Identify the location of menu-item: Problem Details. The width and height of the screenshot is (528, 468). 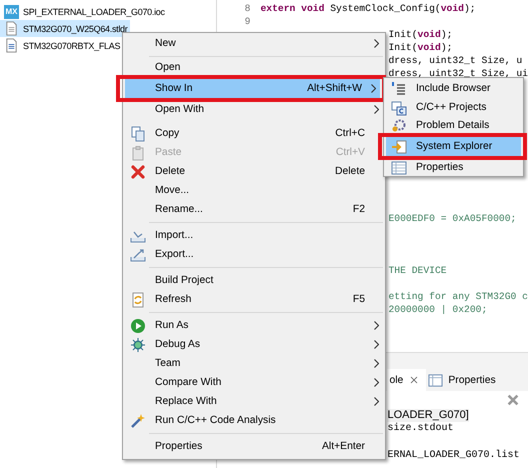
(453, 125).